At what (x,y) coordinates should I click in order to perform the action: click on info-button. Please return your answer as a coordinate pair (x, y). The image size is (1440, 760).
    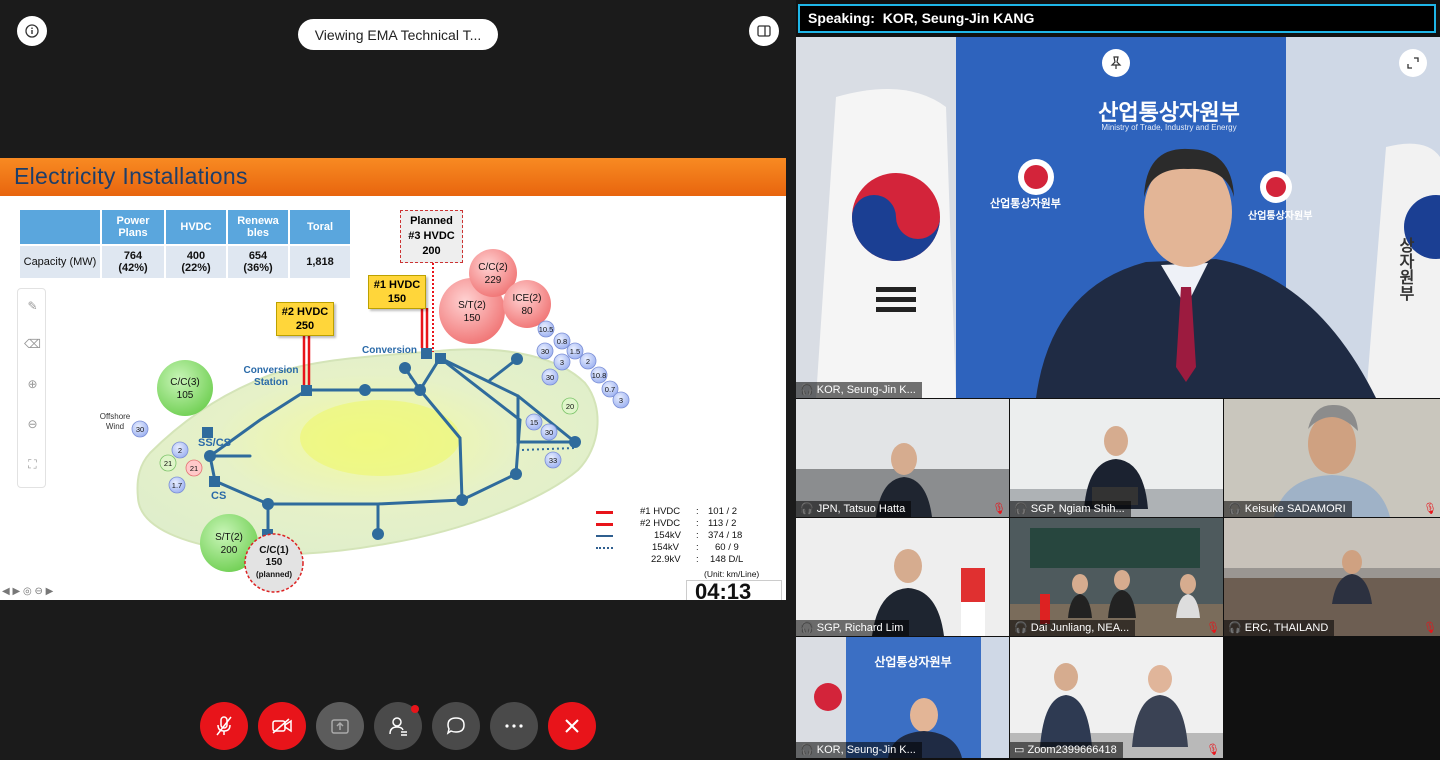
    Looking at the image, I should click on (32, 31).